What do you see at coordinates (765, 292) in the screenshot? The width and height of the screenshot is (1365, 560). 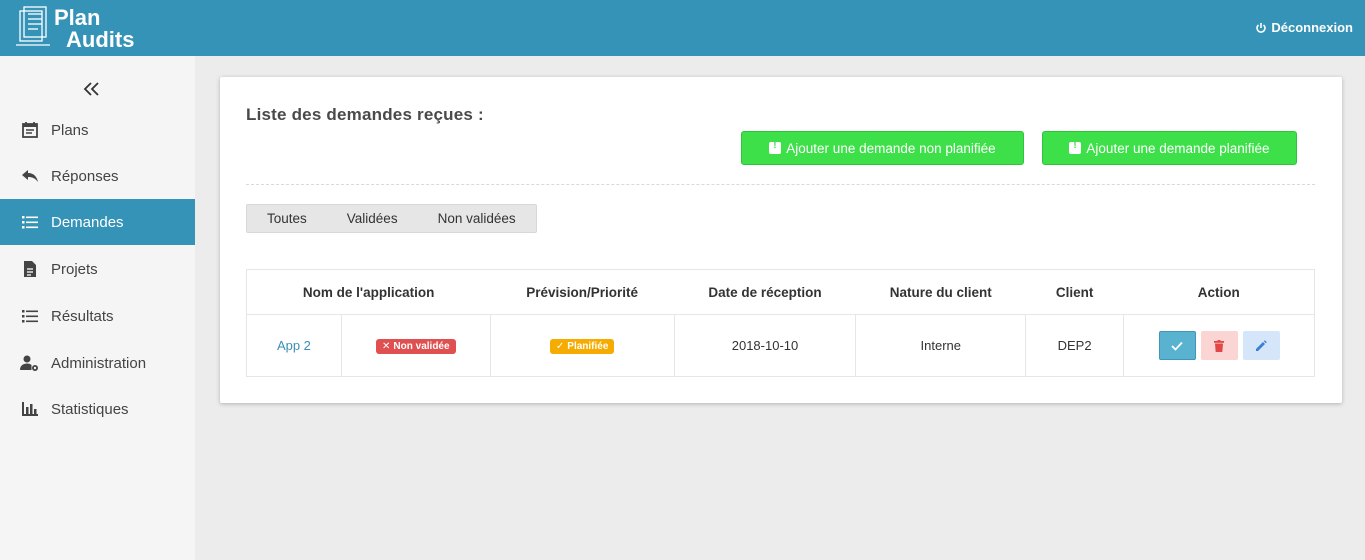 I see `column-header-date: Date de réception` at bounding box center [765, 292].